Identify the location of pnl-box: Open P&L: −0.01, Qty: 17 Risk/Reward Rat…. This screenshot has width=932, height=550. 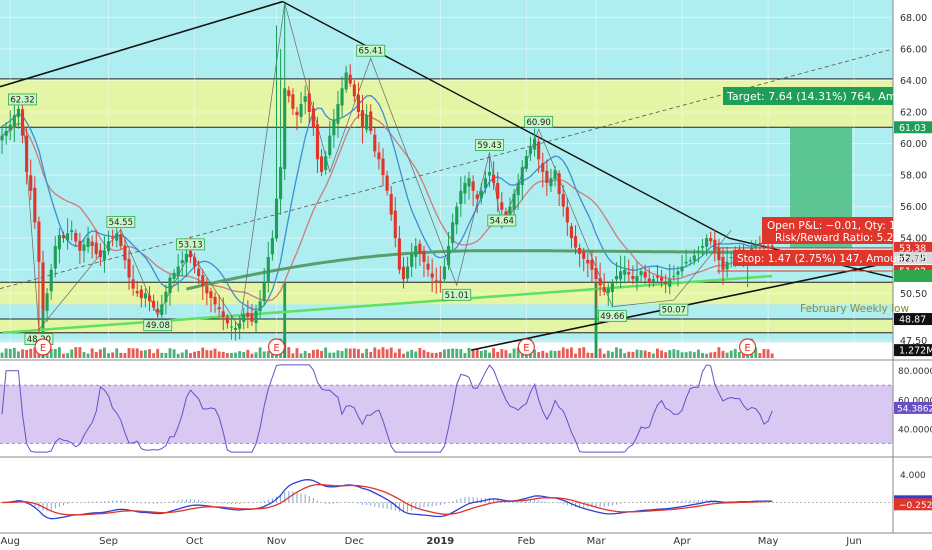
(832, 230).